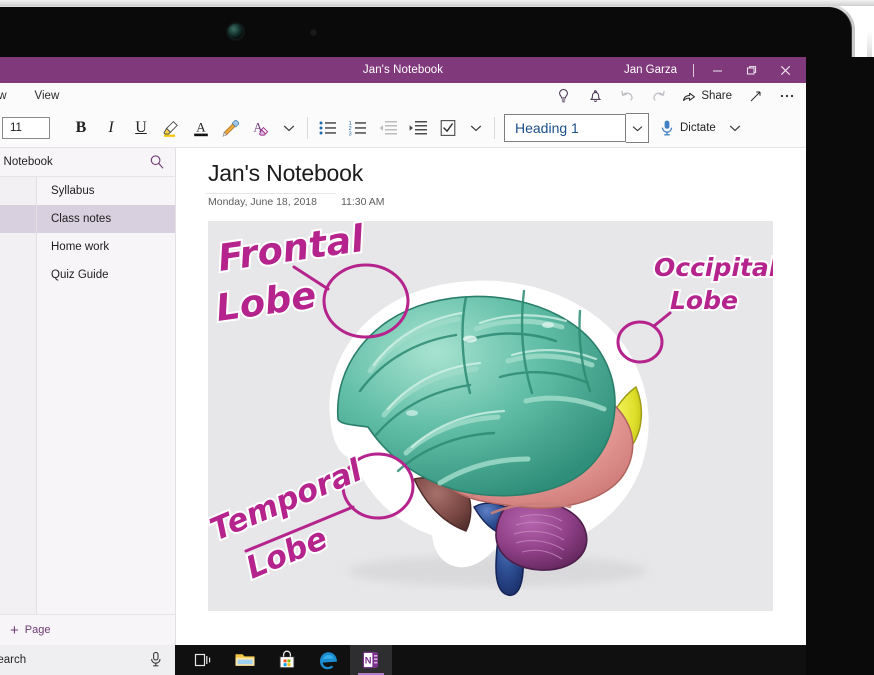 The image size is (874, 675). I want to click on ribbon-tab-row: raw View, so click(403, 96).